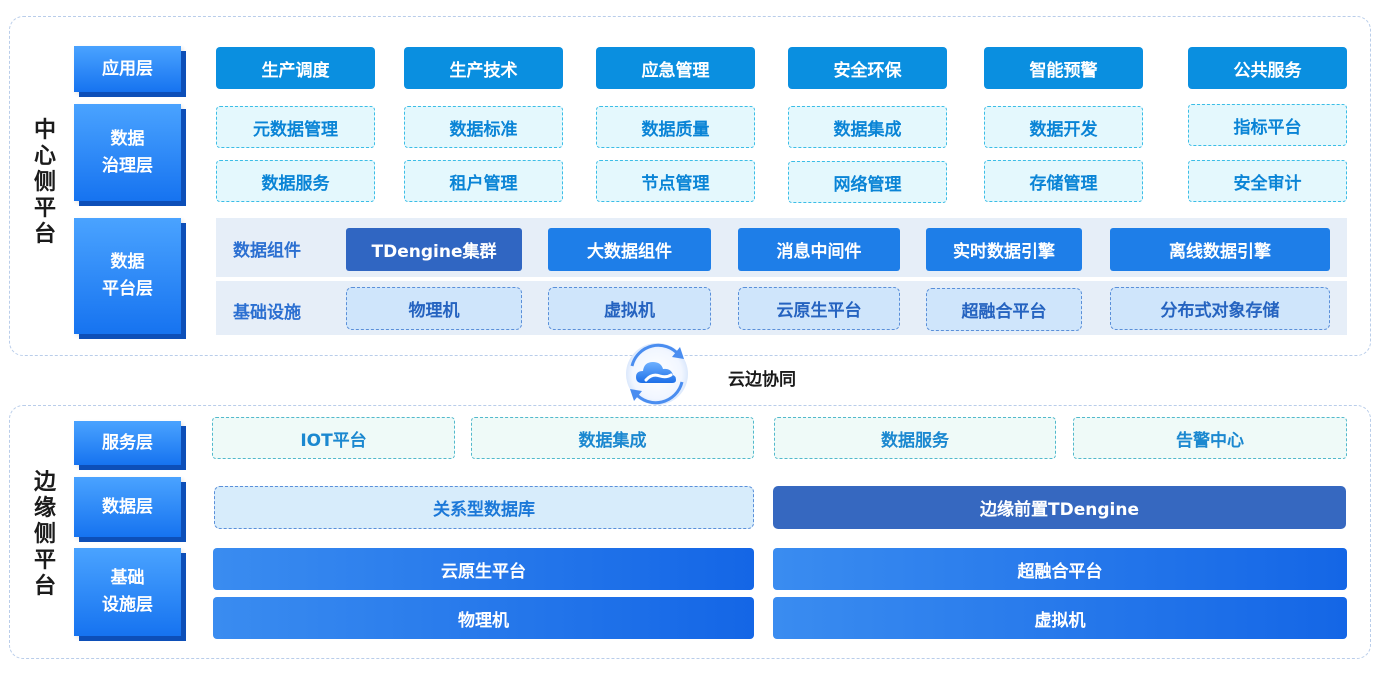  I want to click on service-data-service: 数据服务, so click(915, 438).